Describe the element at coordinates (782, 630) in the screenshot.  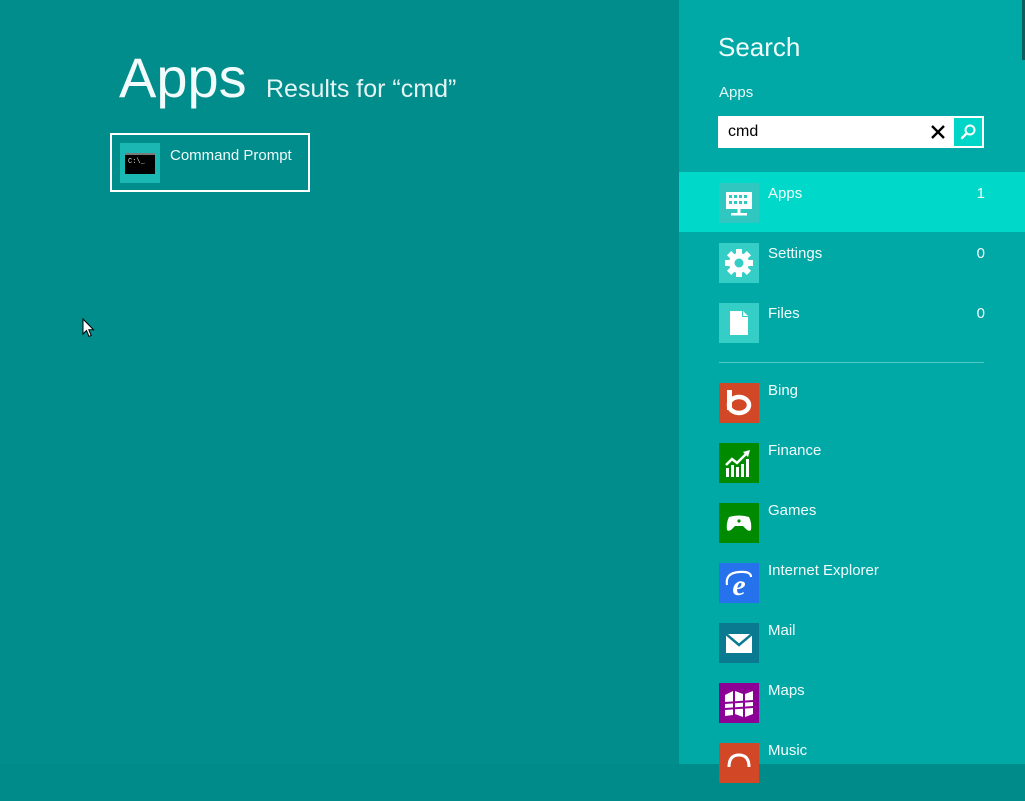
I see `app-label: Mail` at that location.